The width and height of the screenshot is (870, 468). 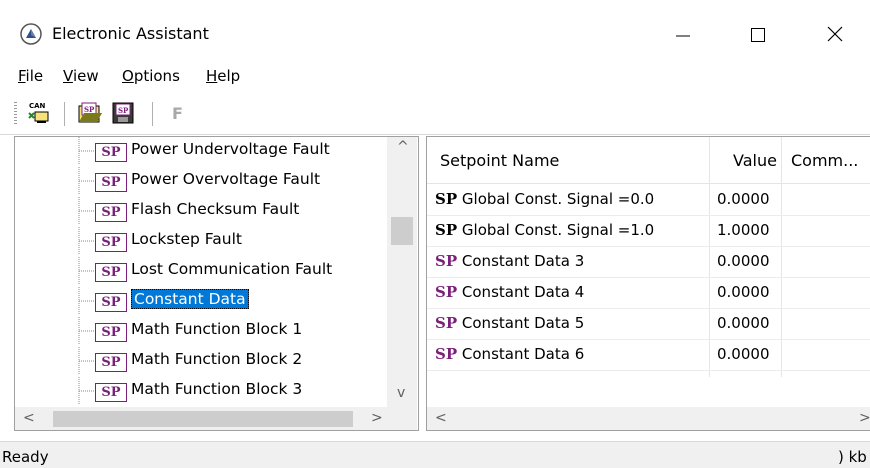 What do you see at coordinates (25, 457) in the screenshot?
I see `status-text: Ready` at bounding box center [25, 457].